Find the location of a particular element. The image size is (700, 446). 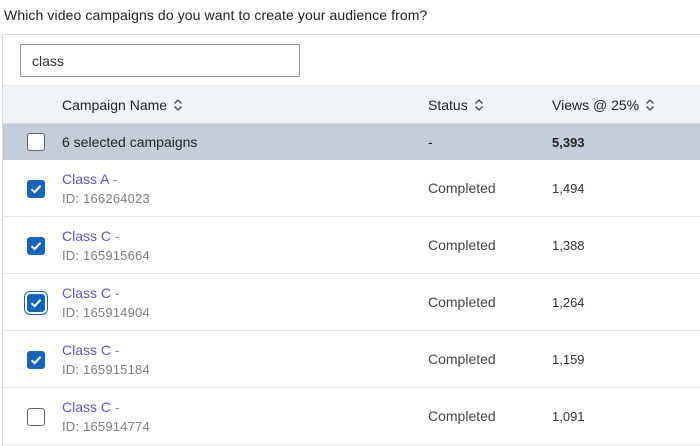

campaign-name-cell: Class A - ID: 166264023 is located at coordinates (106, 188).